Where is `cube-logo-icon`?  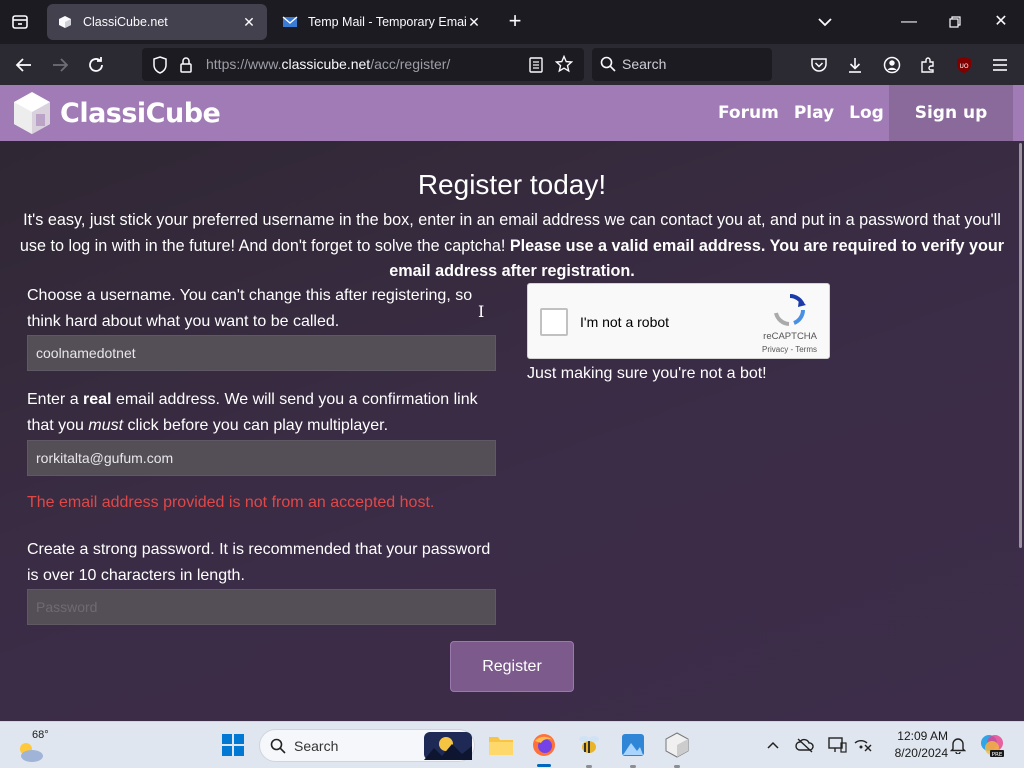 cube-logo-icon is located at coordinates (32, 113).